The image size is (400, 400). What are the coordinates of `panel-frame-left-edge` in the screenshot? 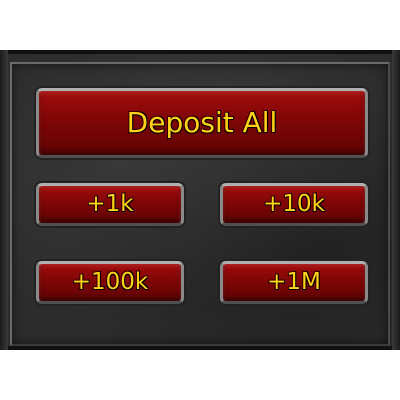 It's located at (4, 200).